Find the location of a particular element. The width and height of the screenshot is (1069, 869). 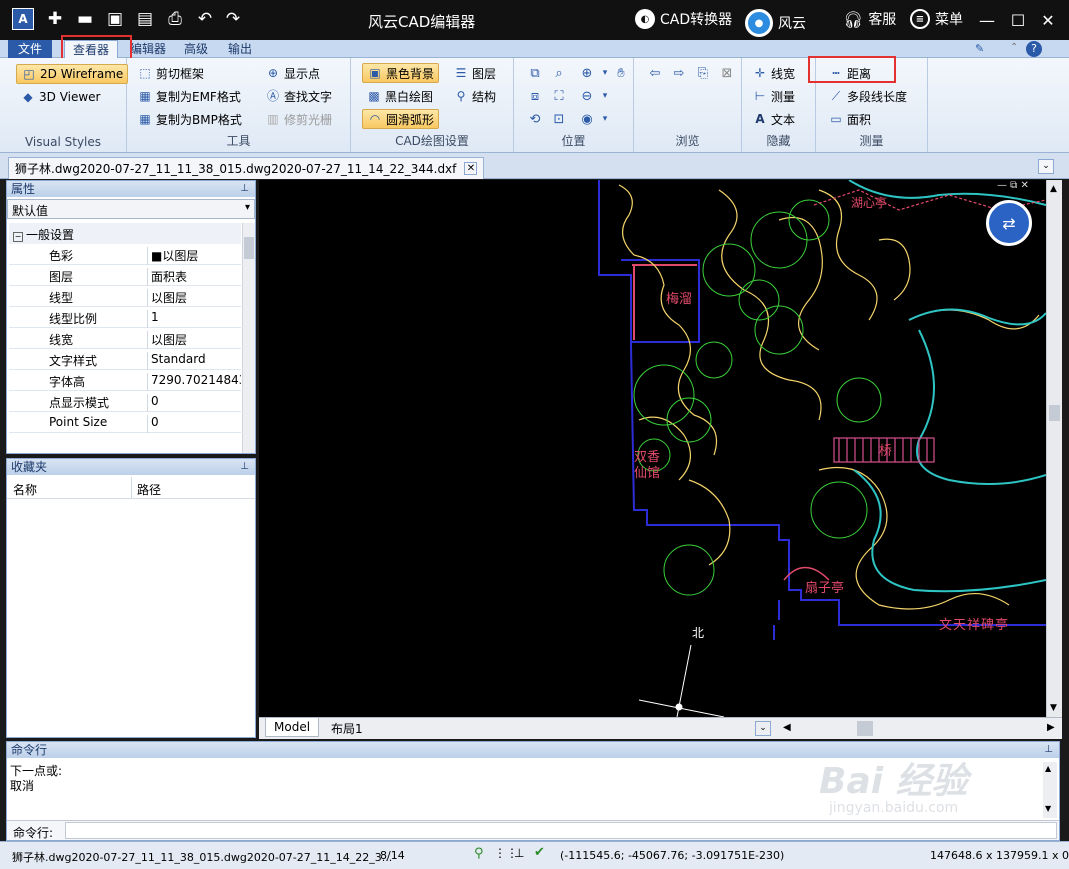

ortho-icon: ⊥ is located at coordinates (519, 853).